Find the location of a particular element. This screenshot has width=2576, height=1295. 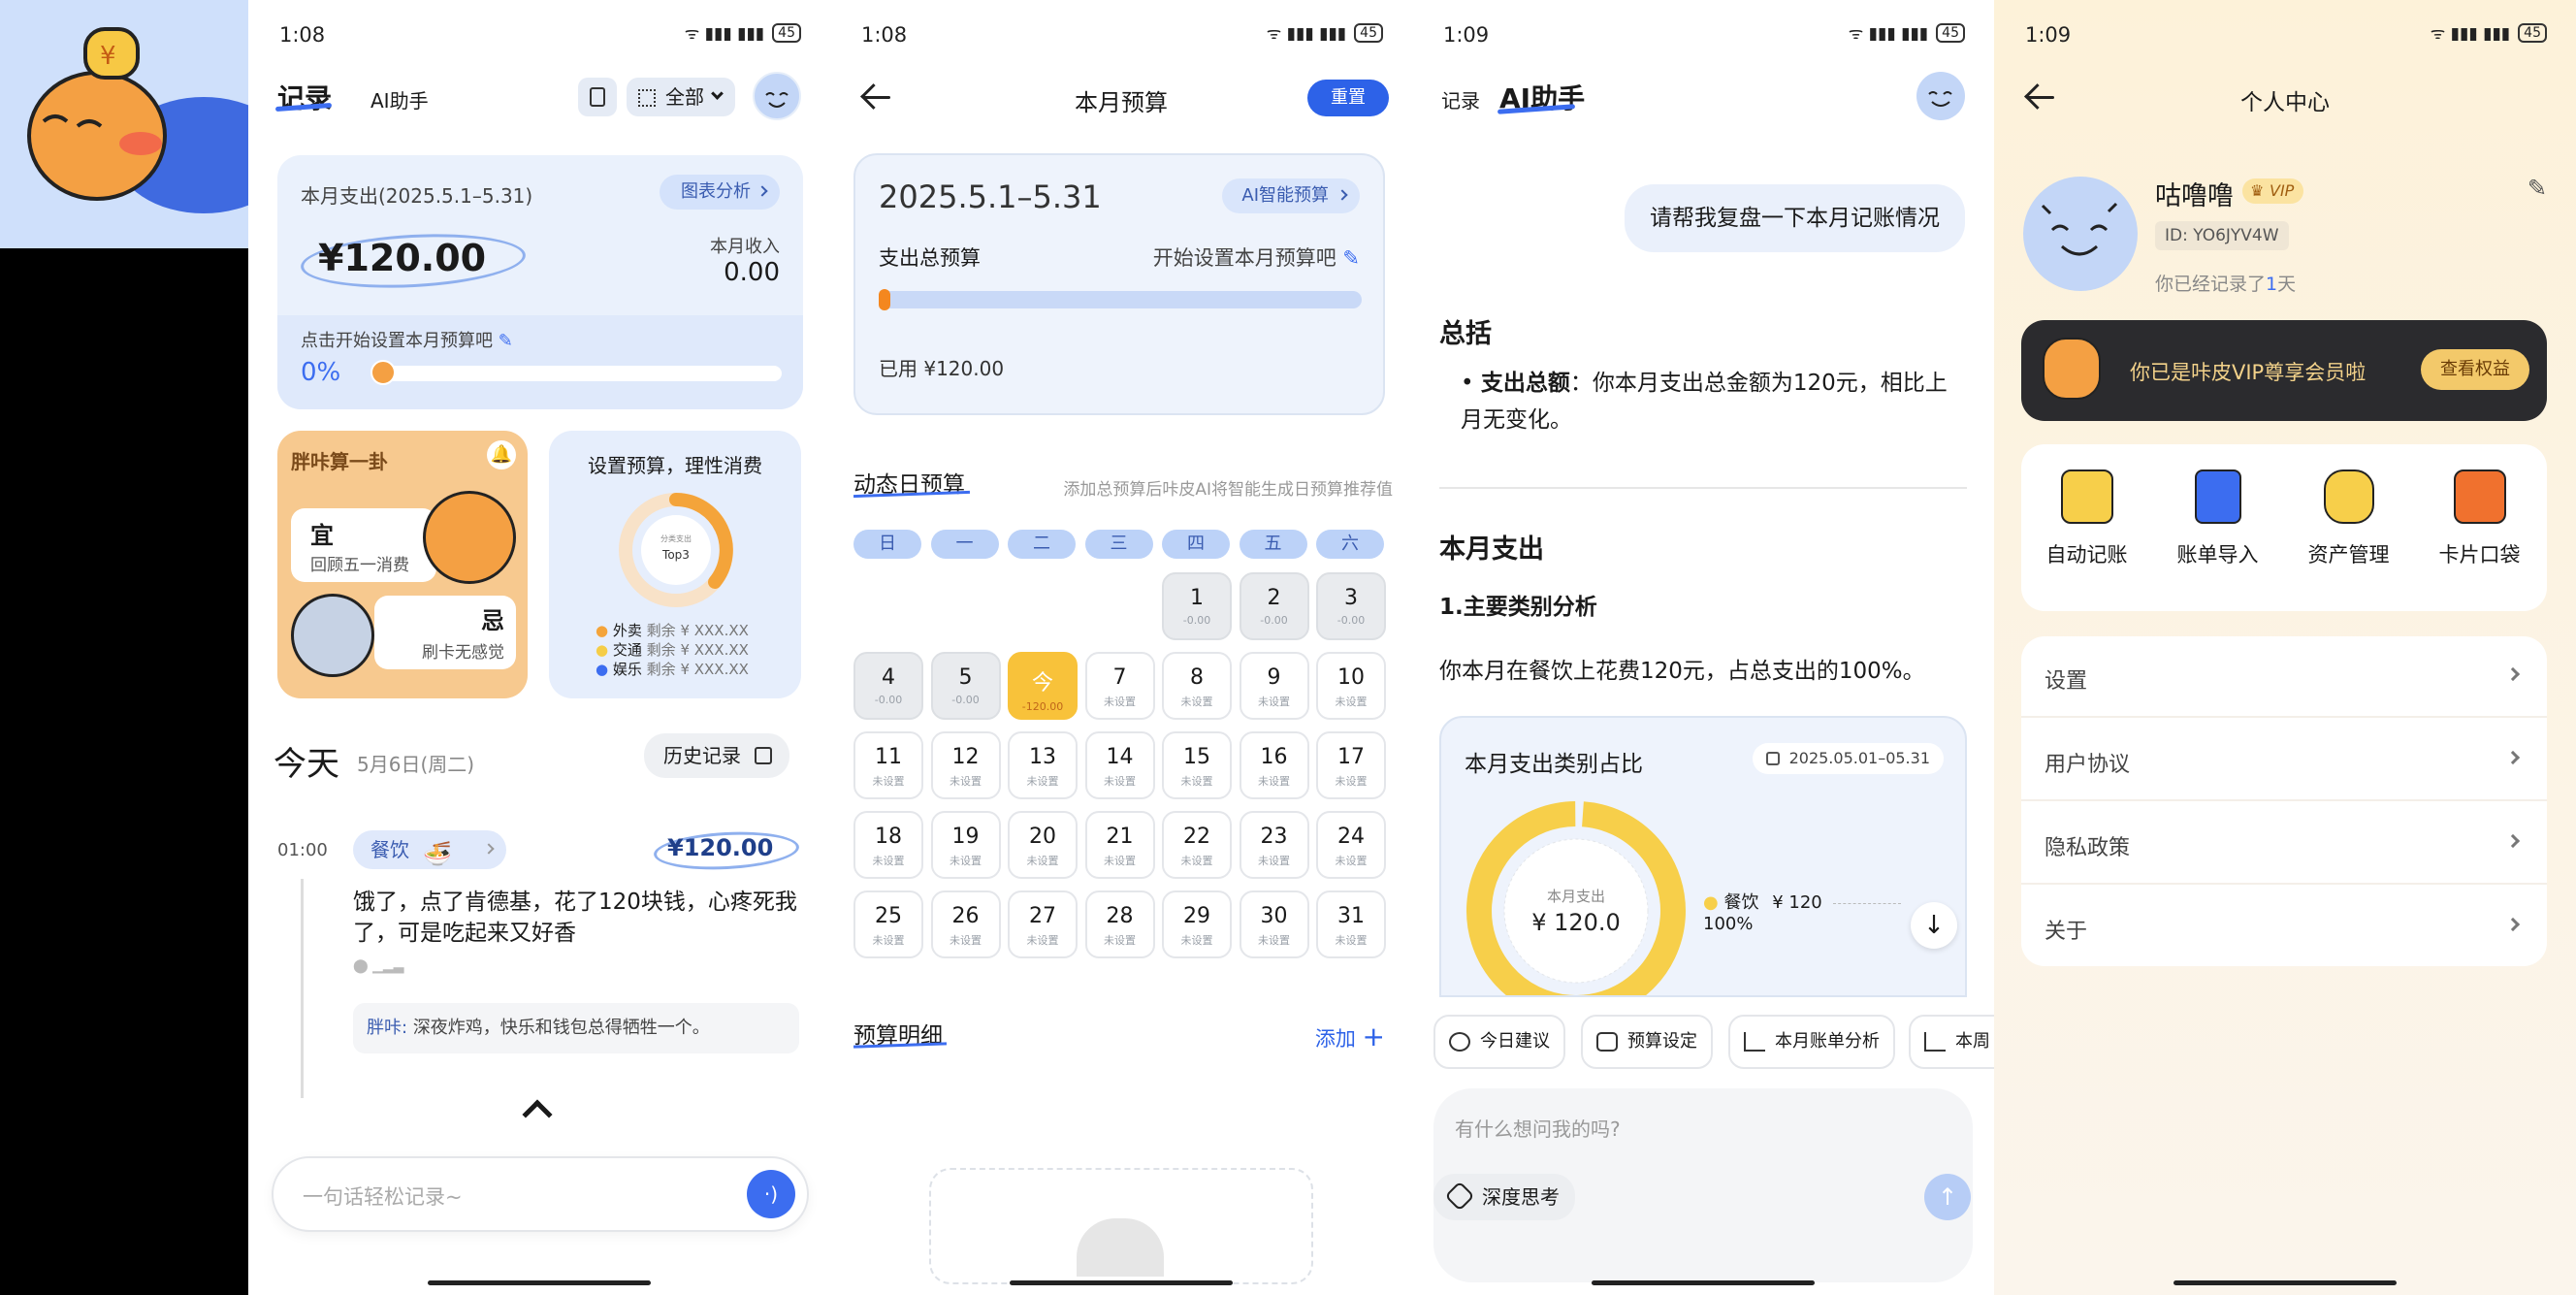

calendar-day: 14 未设置 is located at coordinates (1119, 765).